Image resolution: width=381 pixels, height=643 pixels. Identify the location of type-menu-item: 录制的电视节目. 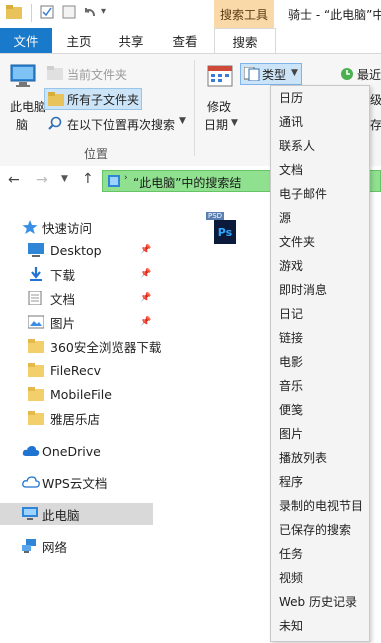
(320, 506).